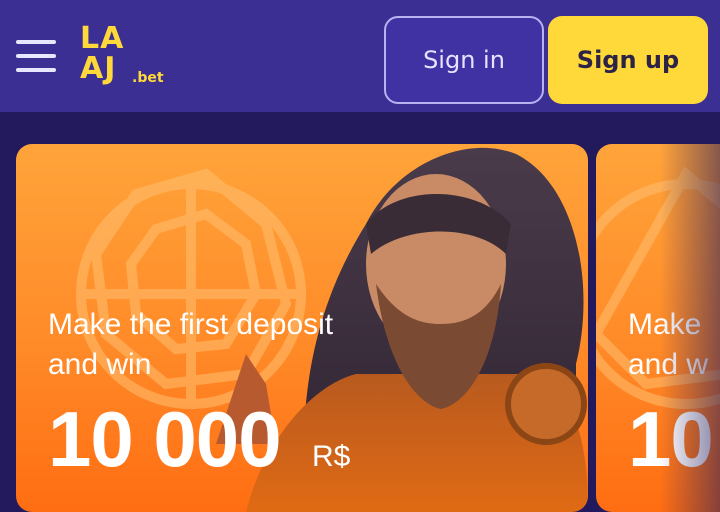  What do you see at coordinates (191, 324) in the screenshot?
I see `promo-text-line-1: Make the first deposit` at bounding box center [191, 324].